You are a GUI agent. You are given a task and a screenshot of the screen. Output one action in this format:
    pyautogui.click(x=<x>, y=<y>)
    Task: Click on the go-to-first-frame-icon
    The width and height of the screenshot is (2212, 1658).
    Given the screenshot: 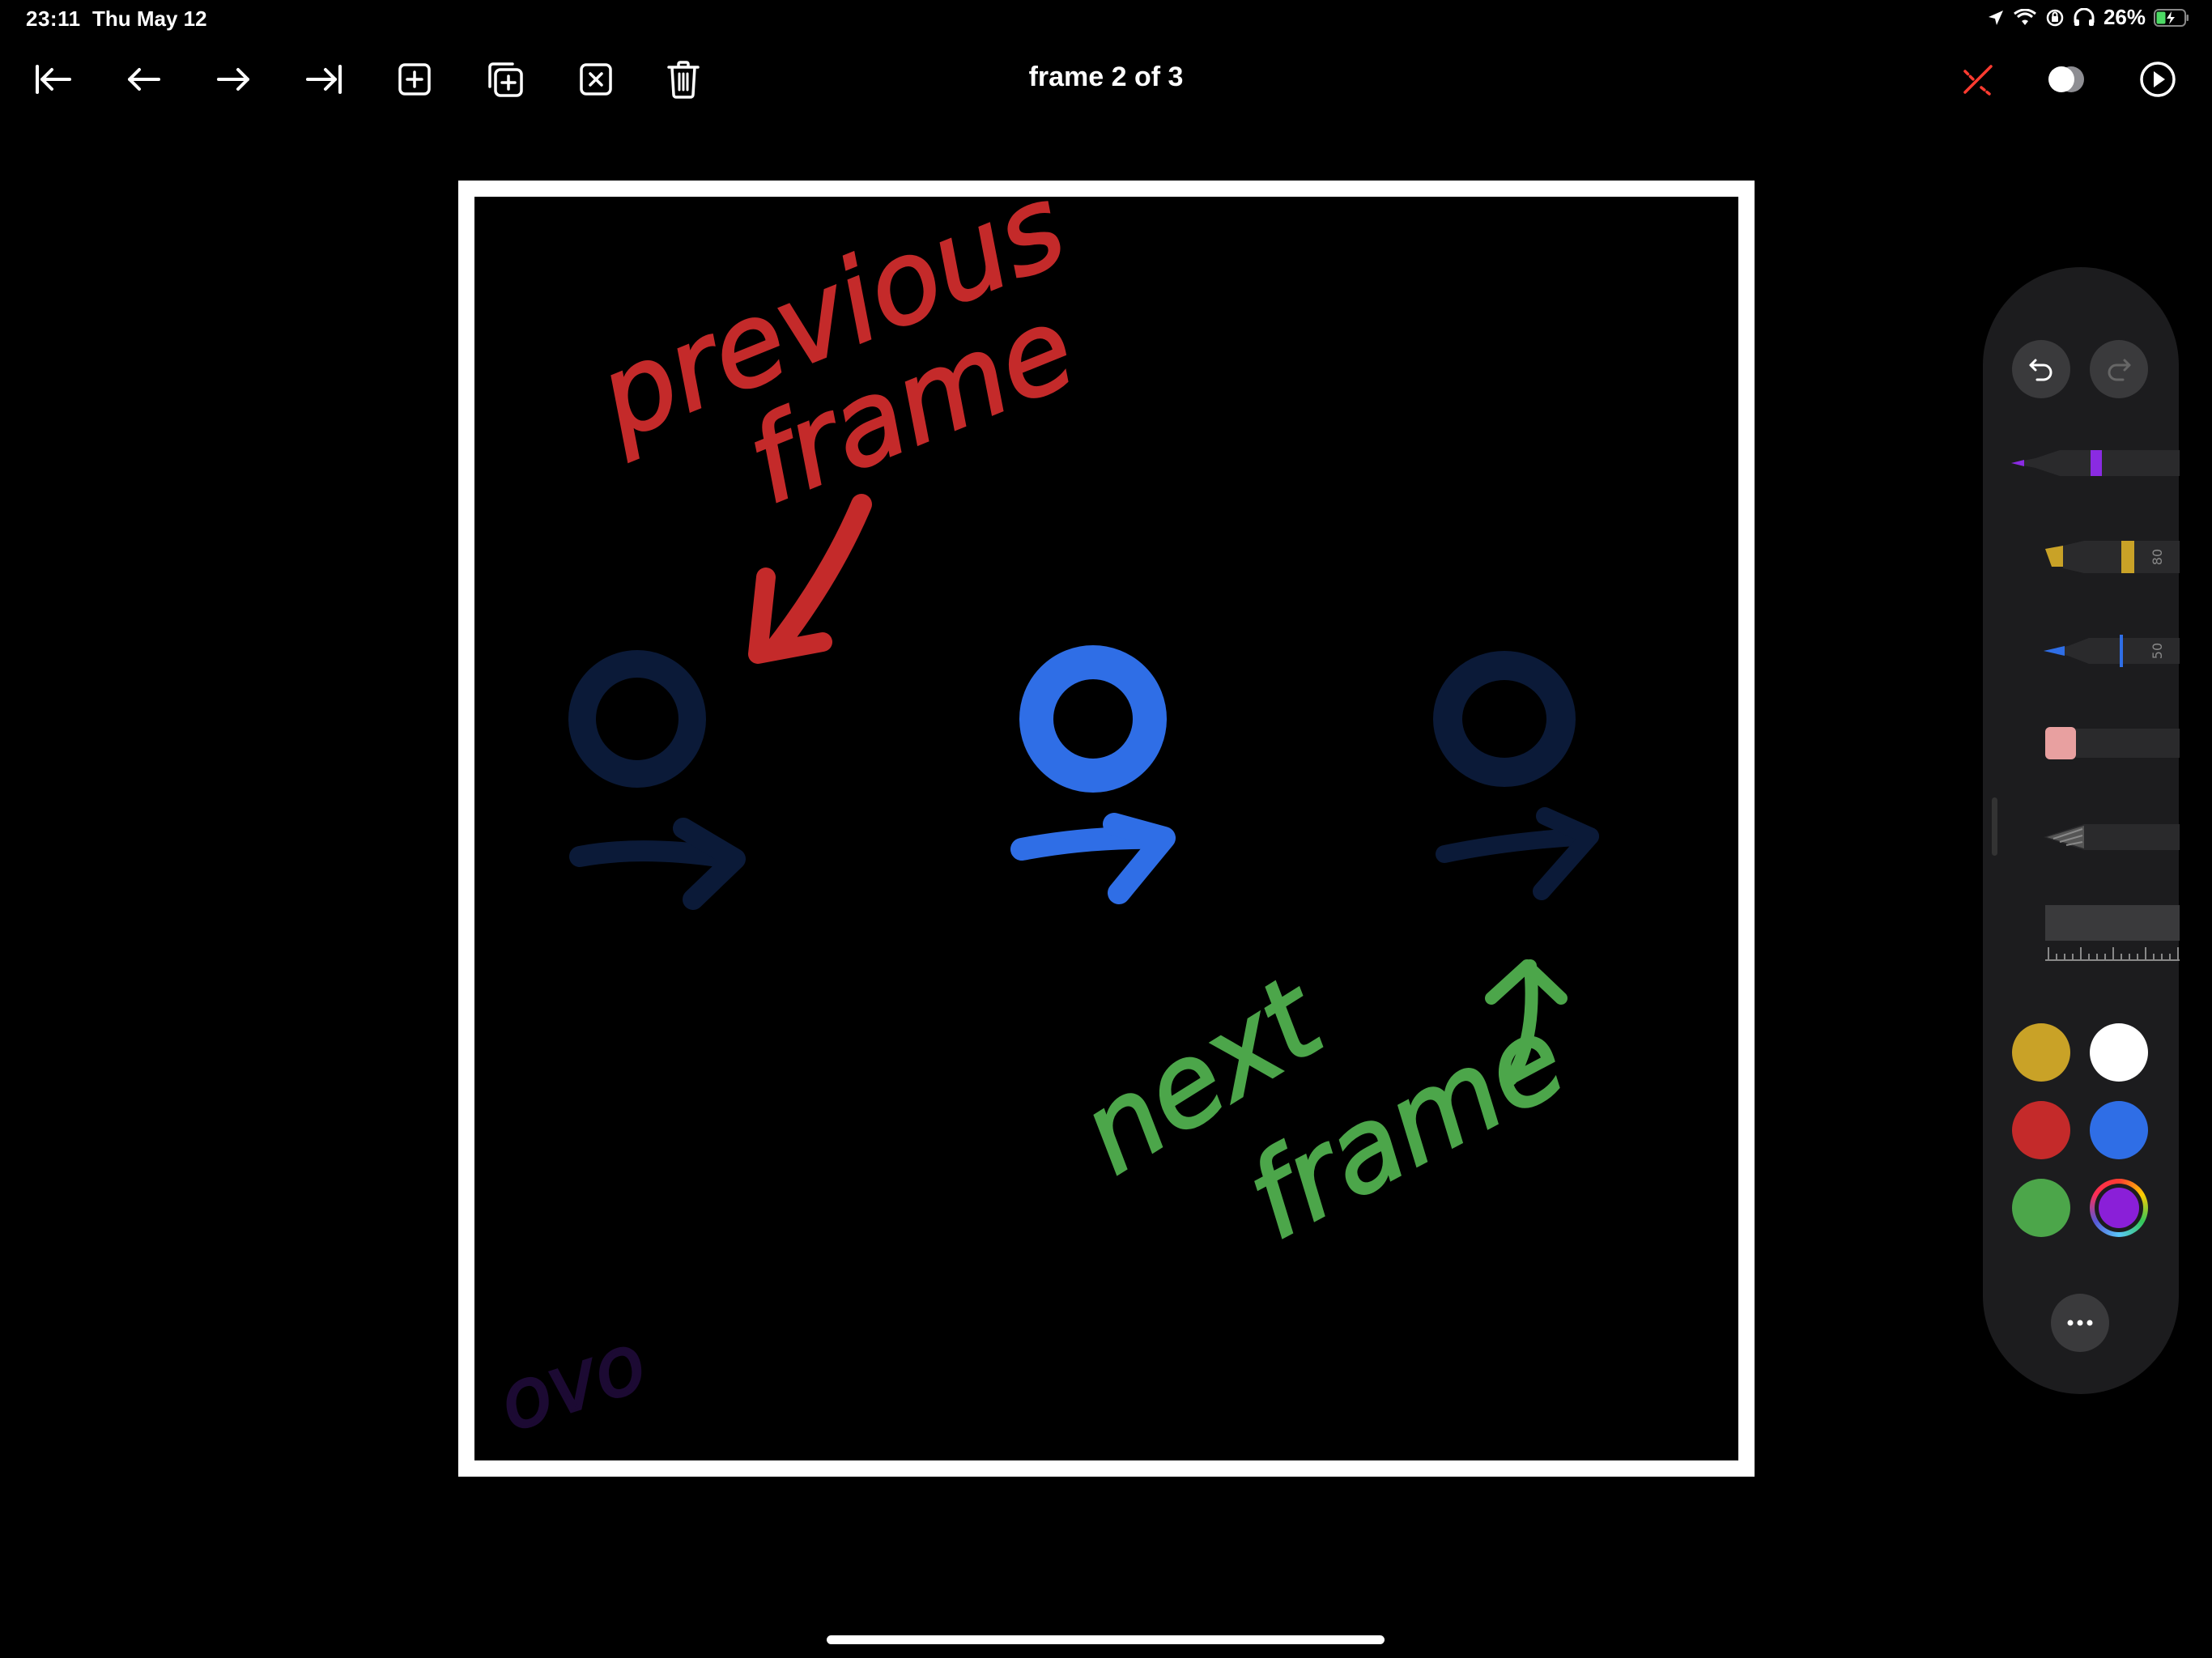 What is the action you would take?
    pyautogui.click(x=54, y=79)
    